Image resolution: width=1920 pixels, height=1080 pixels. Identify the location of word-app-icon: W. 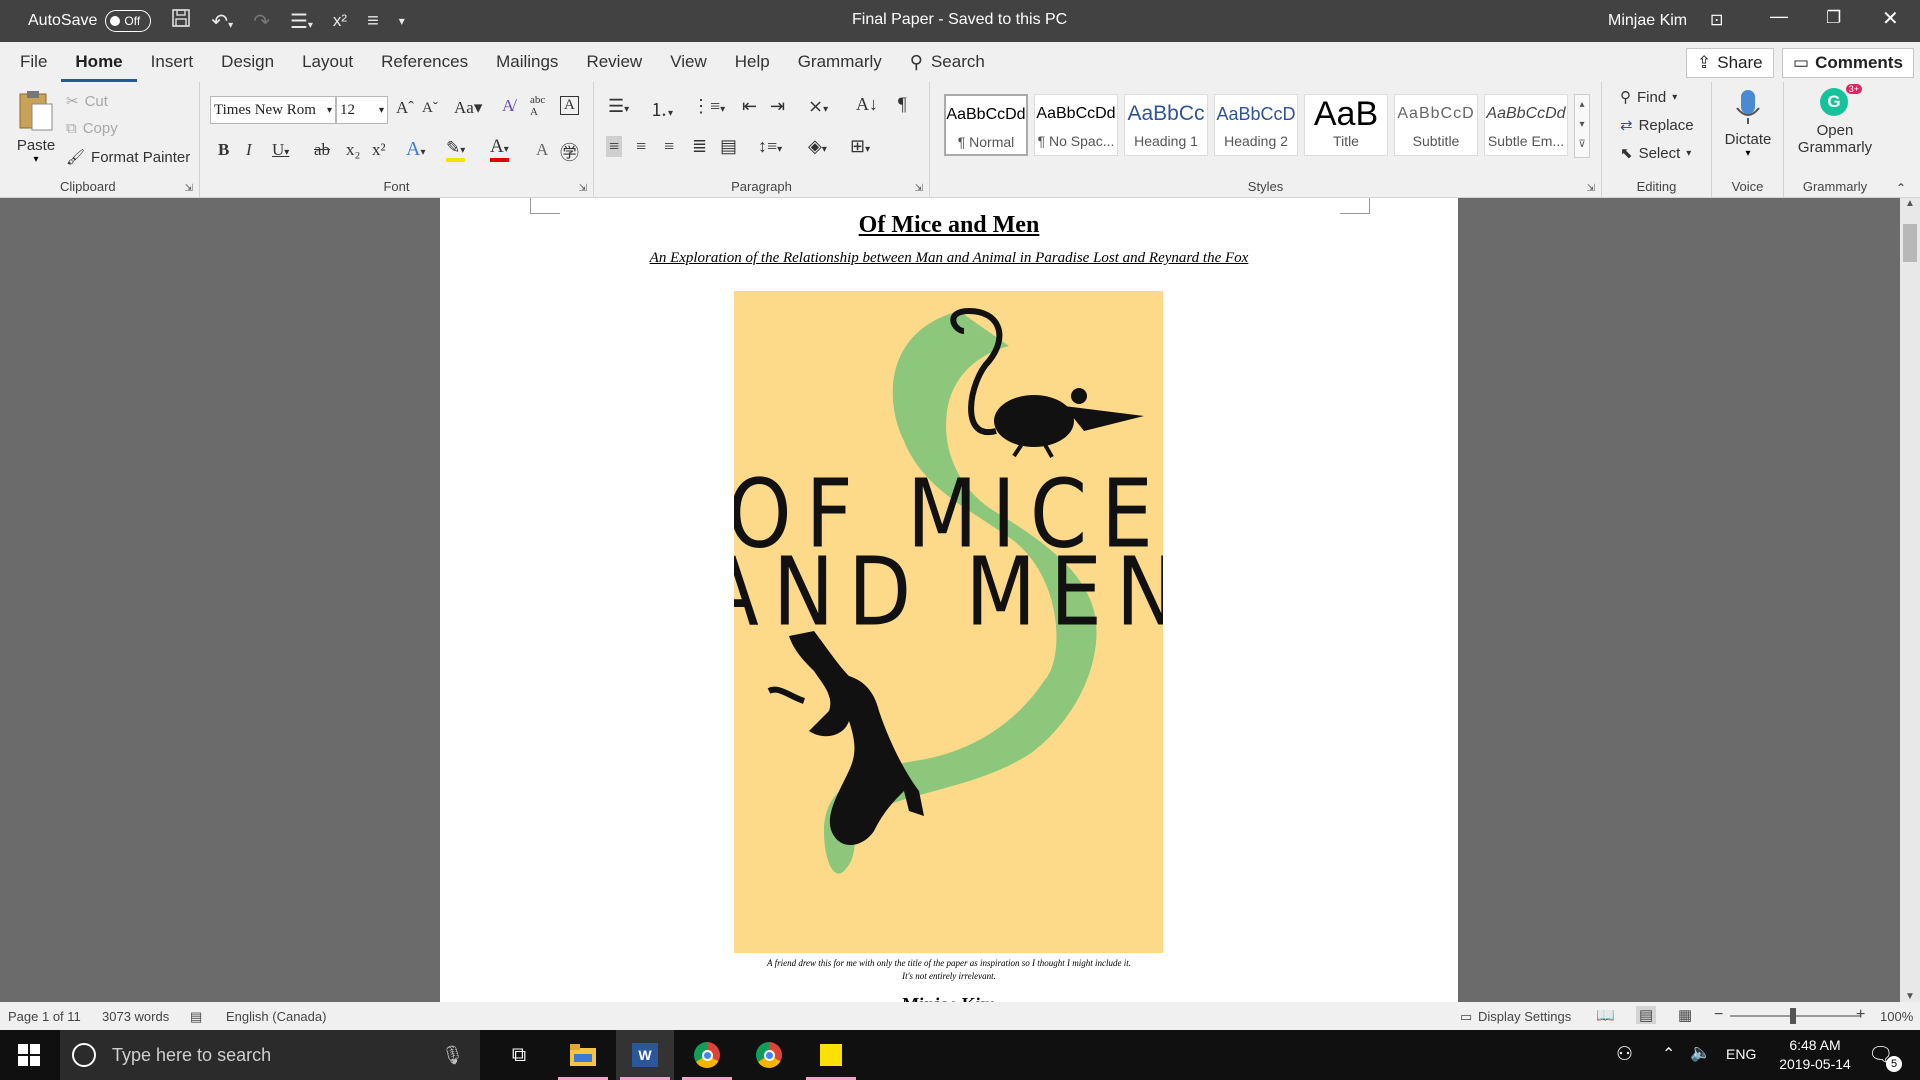
(645, 1055).